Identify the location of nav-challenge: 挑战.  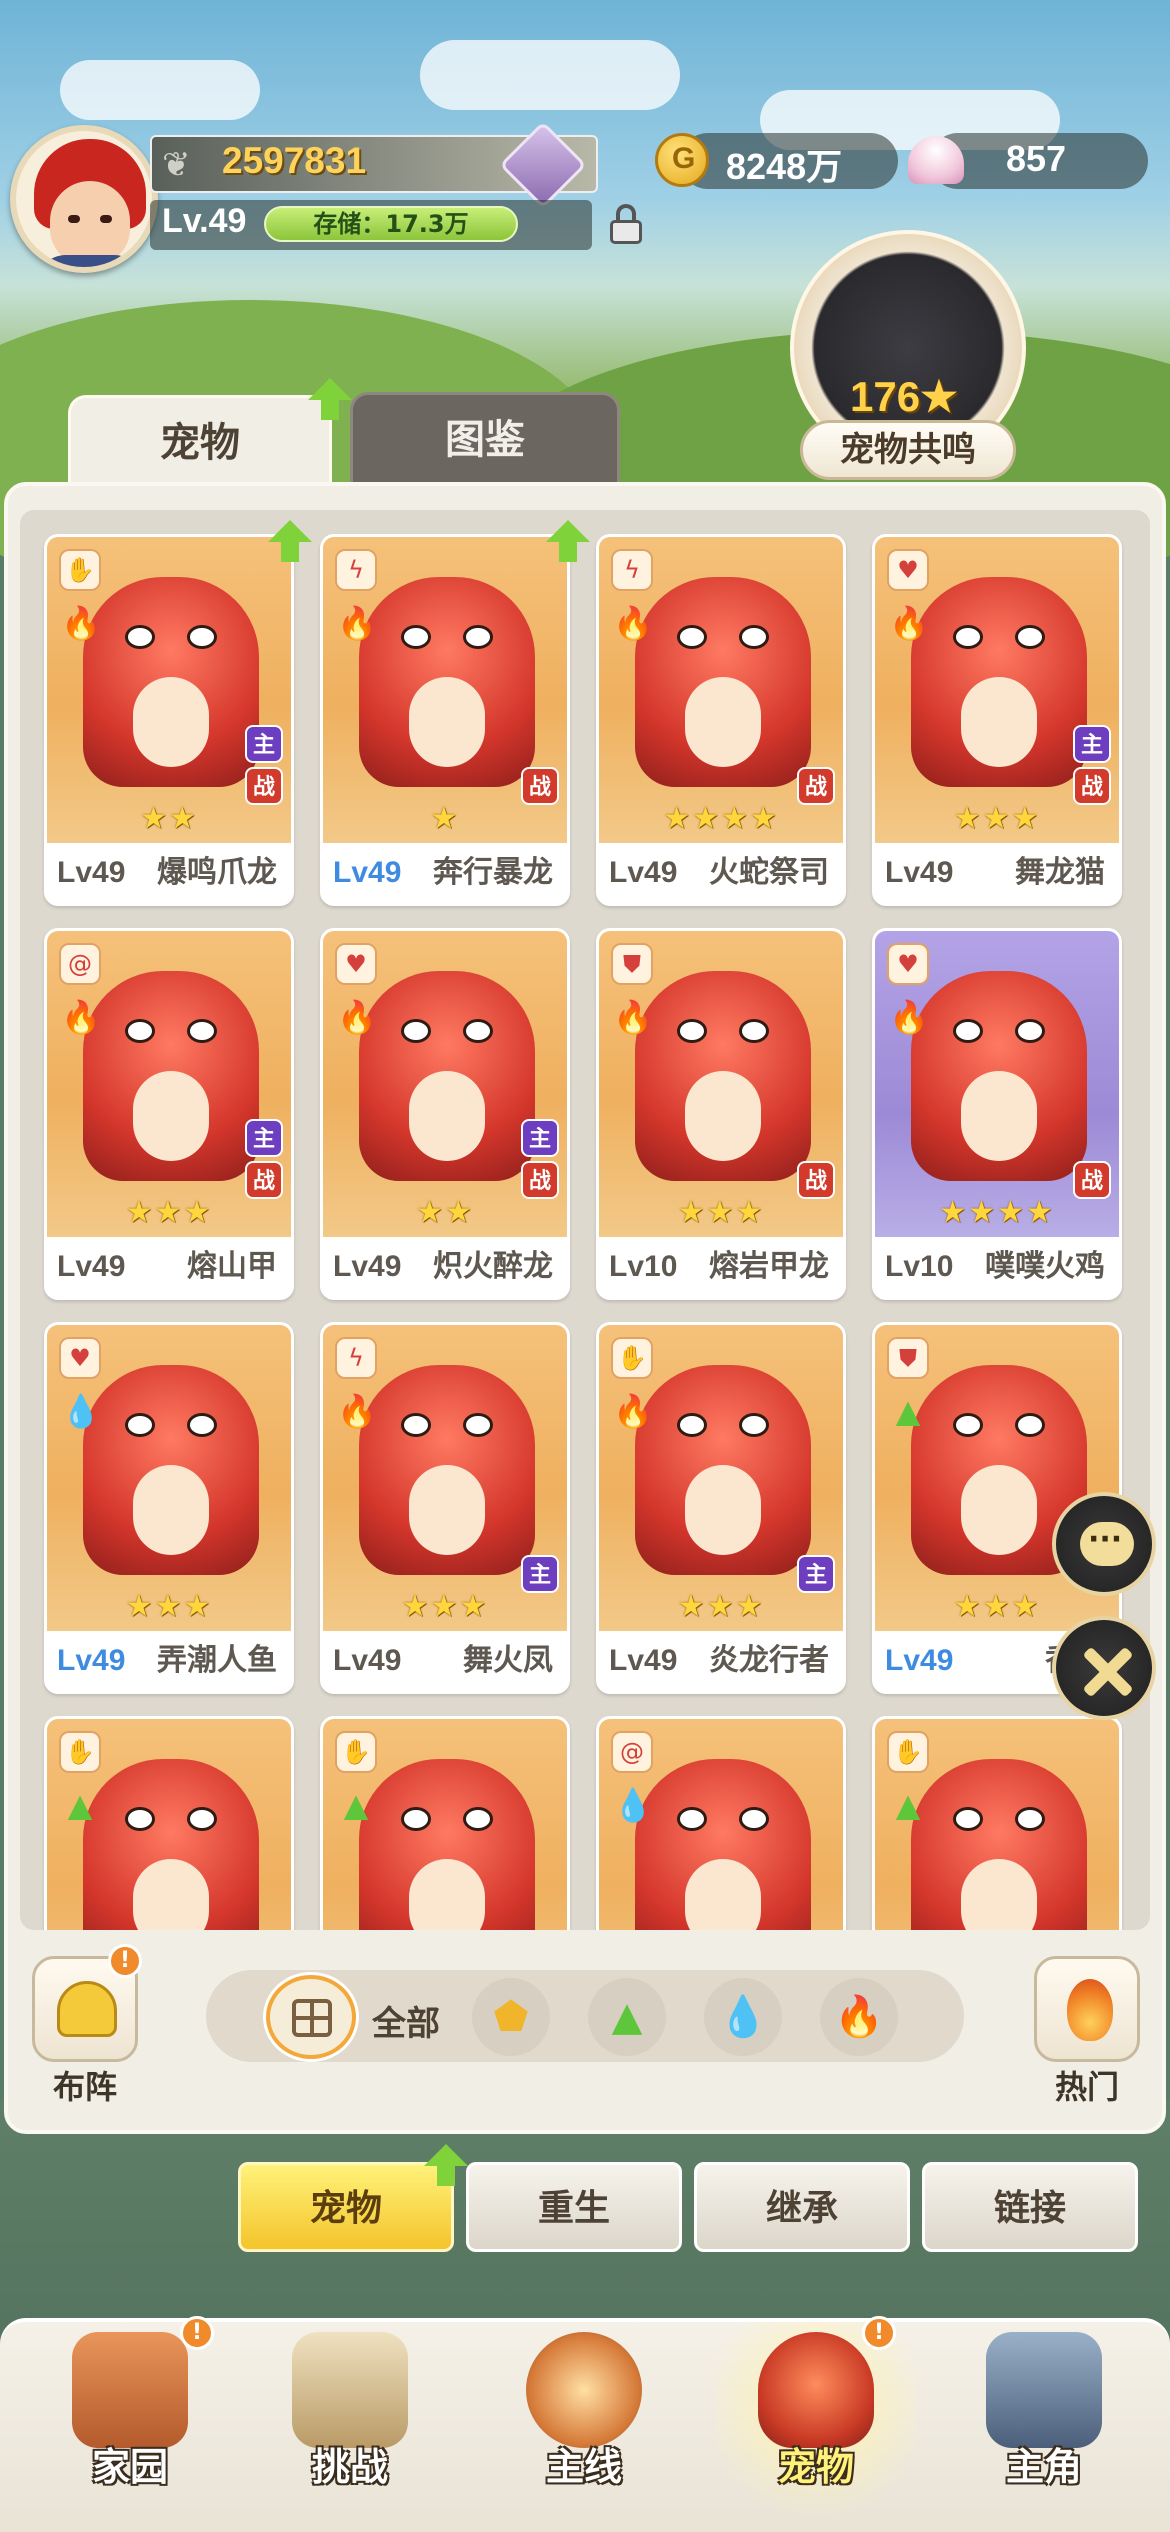
(350, 2425).